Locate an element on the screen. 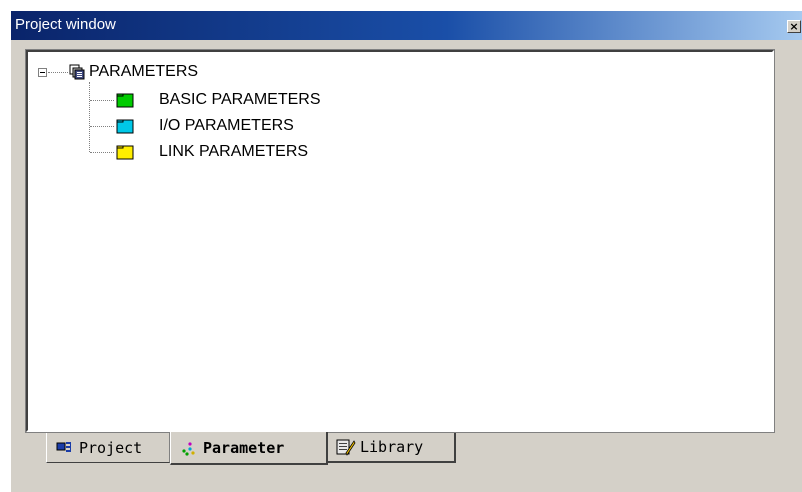 The image size is (802, 492). tab-parameter-label: Parameter is located at coordinates (244, 447).